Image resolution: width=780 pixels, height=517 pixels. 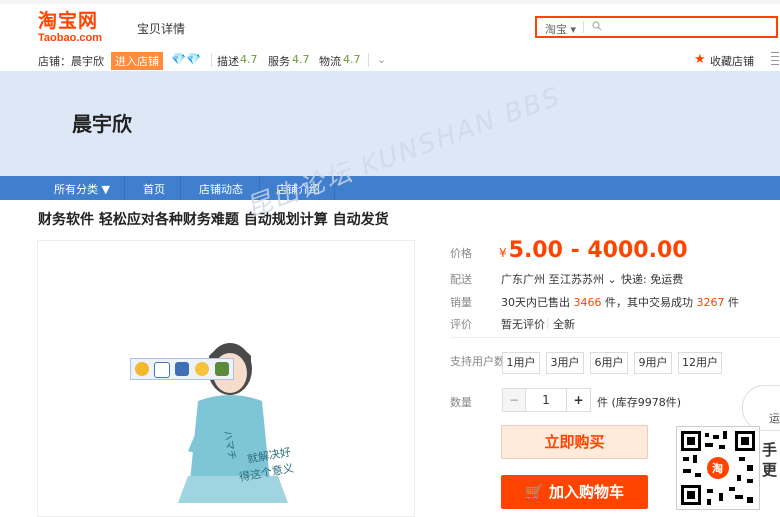 I want to click on review-text: 暂无评价, so click(x=523, y=324).